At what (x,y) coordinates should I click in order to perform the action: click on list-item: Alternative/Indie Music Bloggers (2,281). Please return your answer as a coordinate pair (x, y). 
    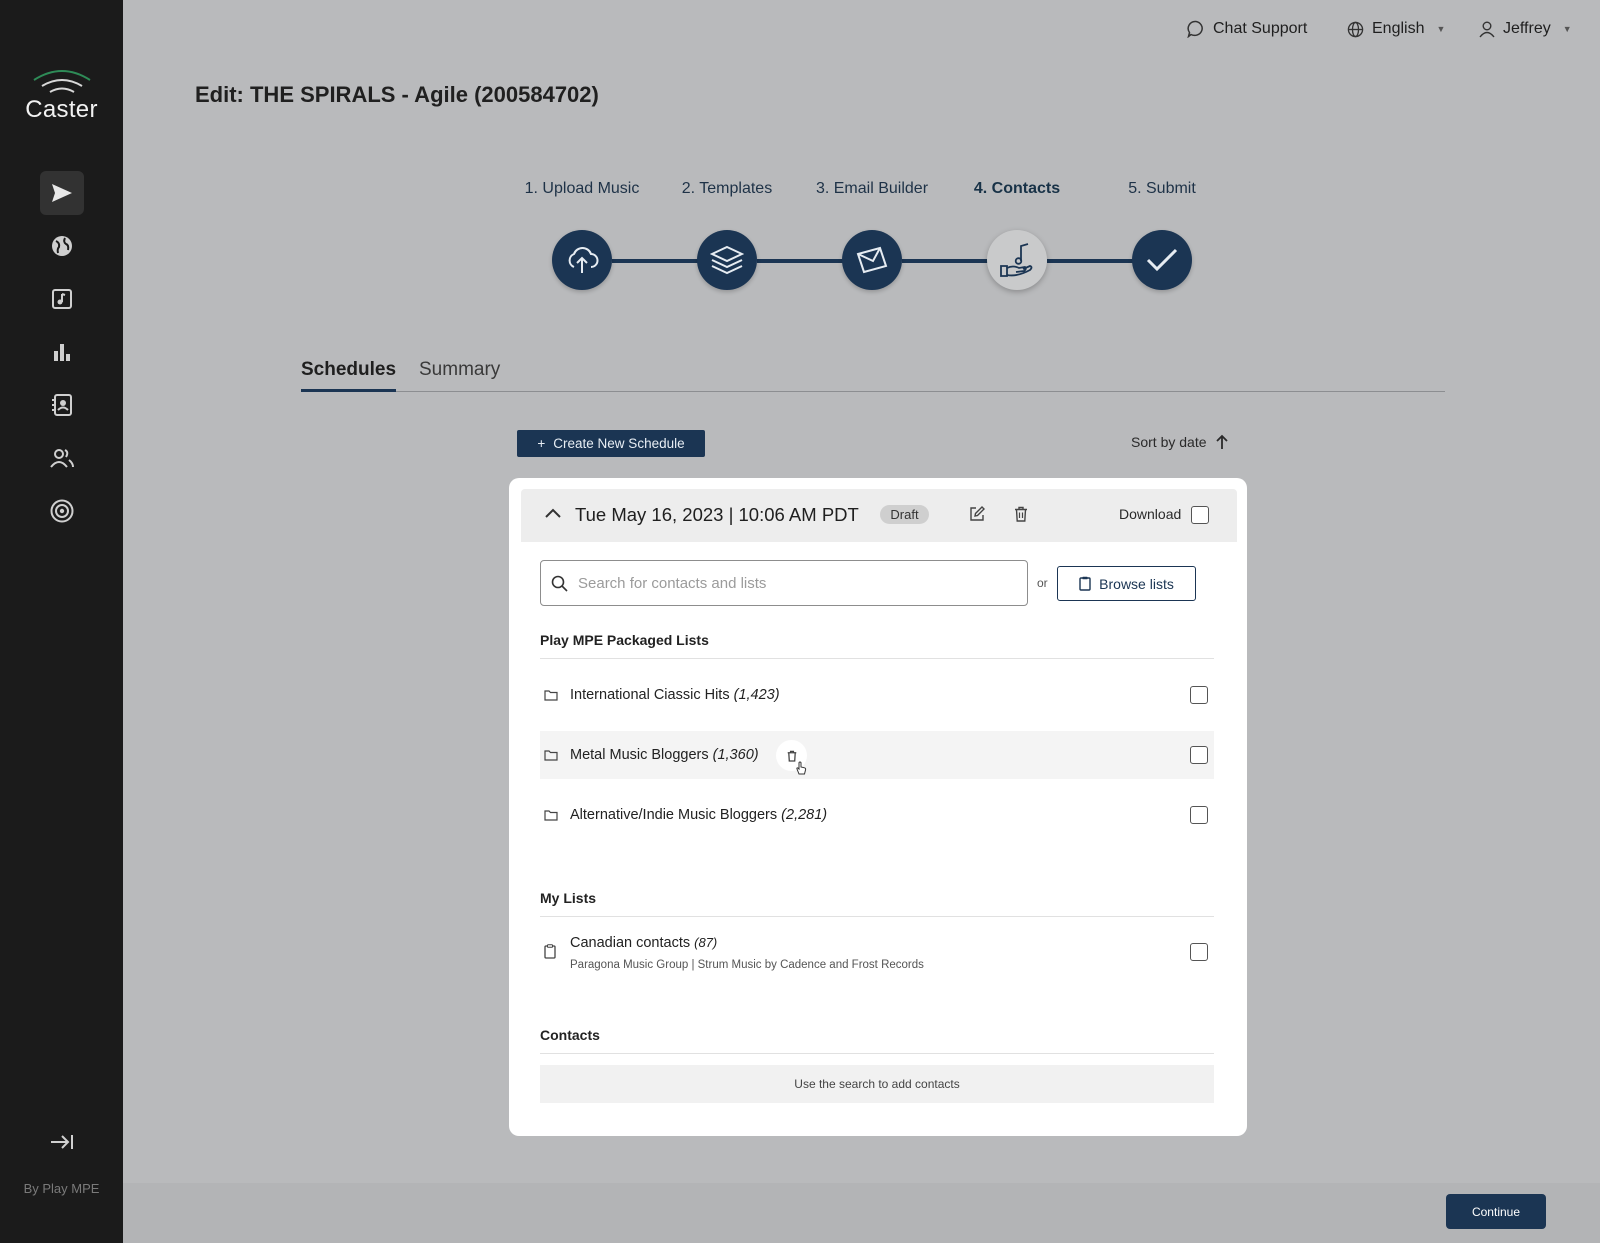
    Looking at the image, I should click on (877, 815).